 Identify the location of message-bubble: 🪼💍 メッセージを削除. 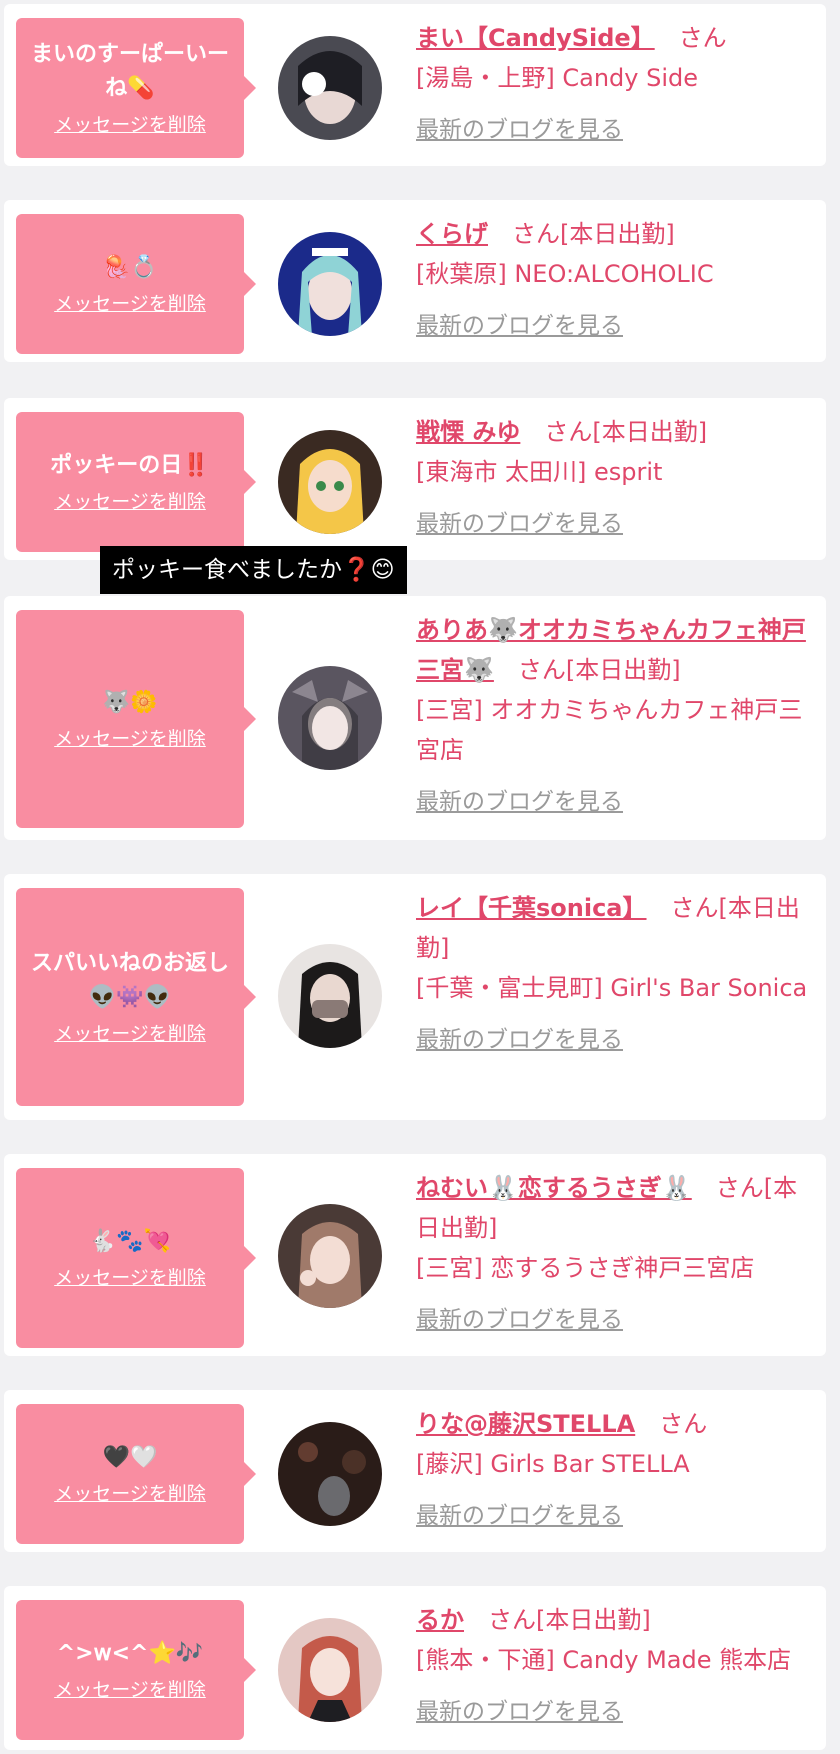
(136, 284).